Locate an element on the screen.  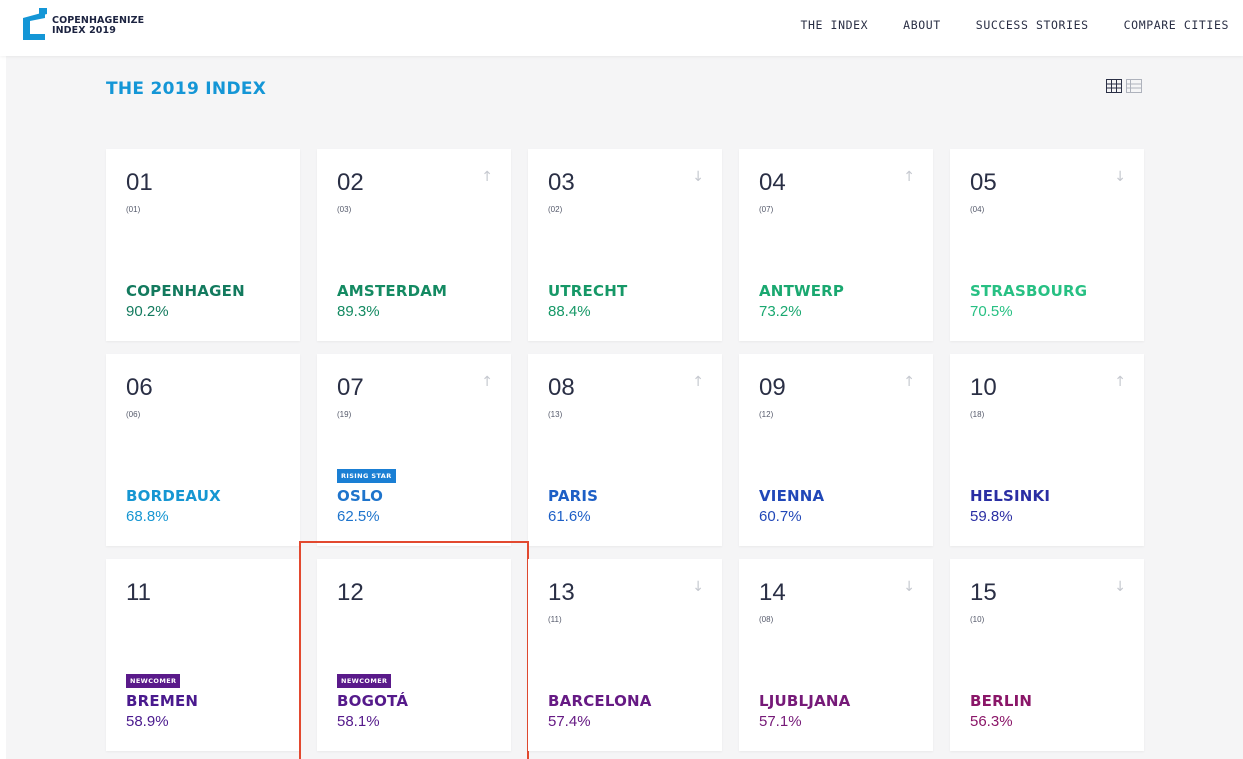
city-score: 89.3% is located at coordinates (358, 311).